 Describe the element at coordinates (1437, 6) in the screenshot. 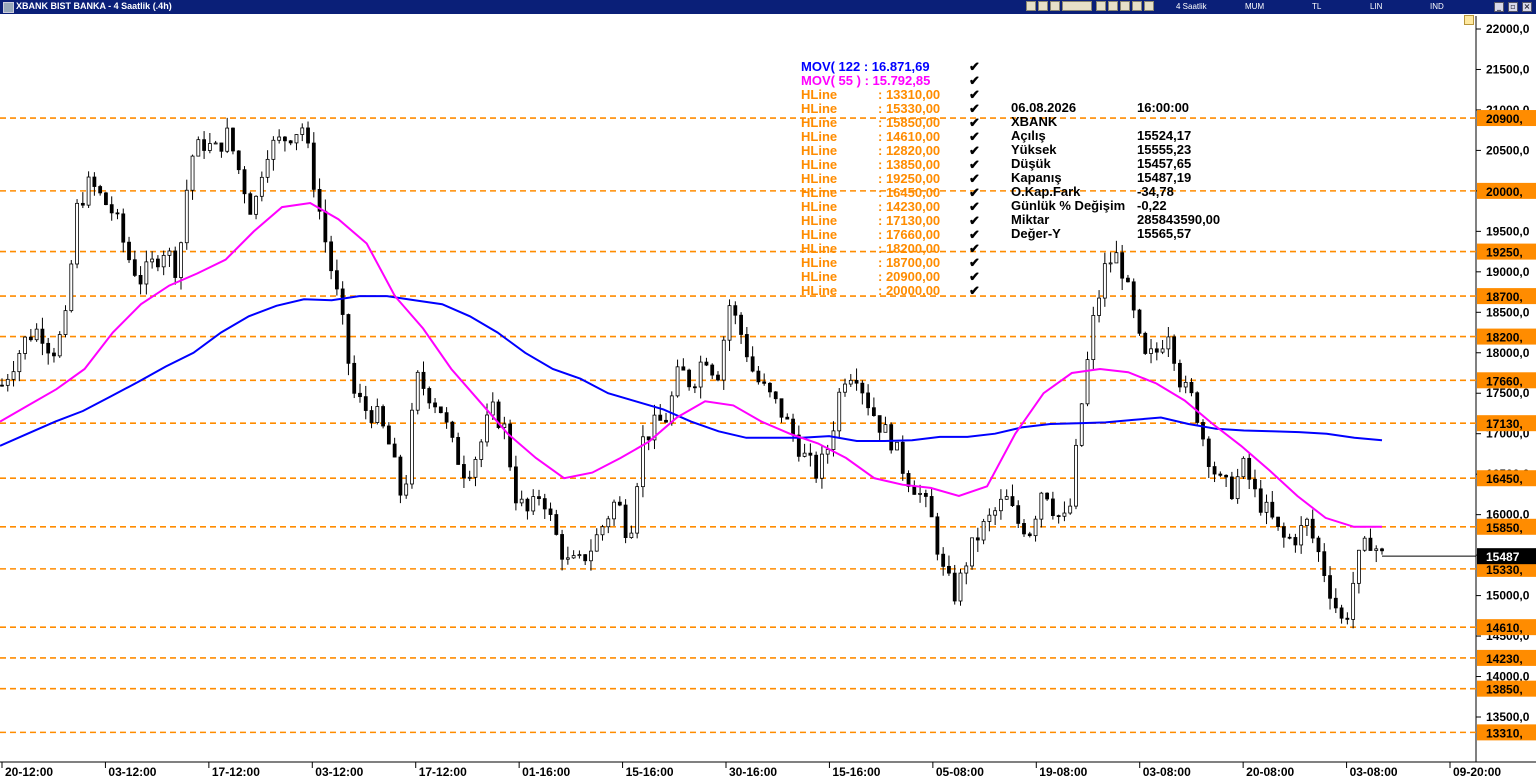

I see `indicator-menu: IND` at that location.